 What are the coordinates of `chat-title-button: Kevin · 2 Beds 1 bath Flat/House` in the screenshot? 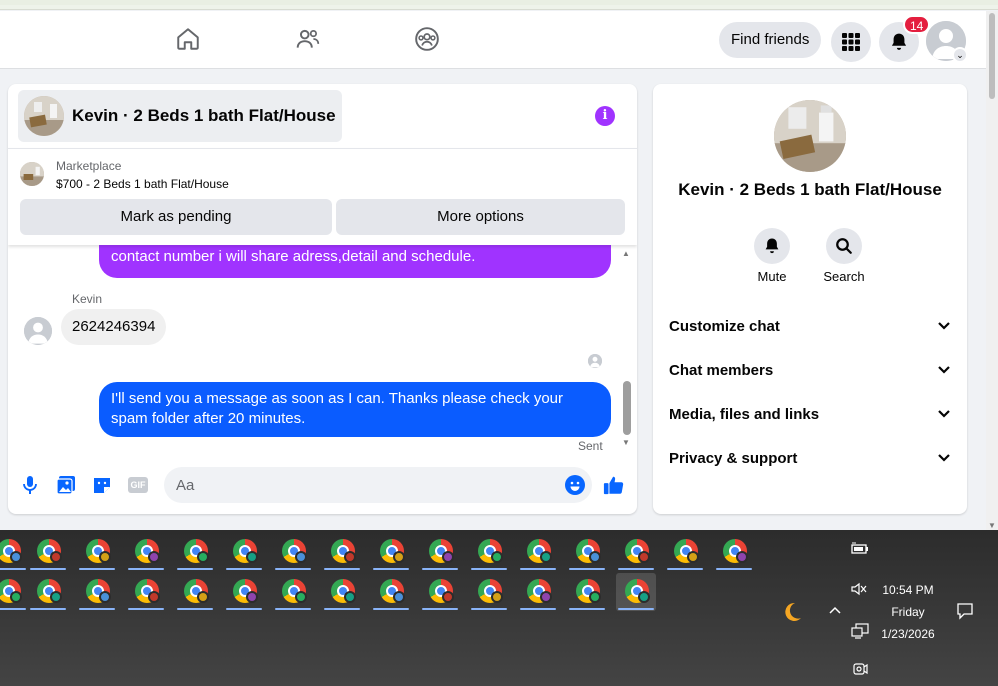 It's located at (180, 116).